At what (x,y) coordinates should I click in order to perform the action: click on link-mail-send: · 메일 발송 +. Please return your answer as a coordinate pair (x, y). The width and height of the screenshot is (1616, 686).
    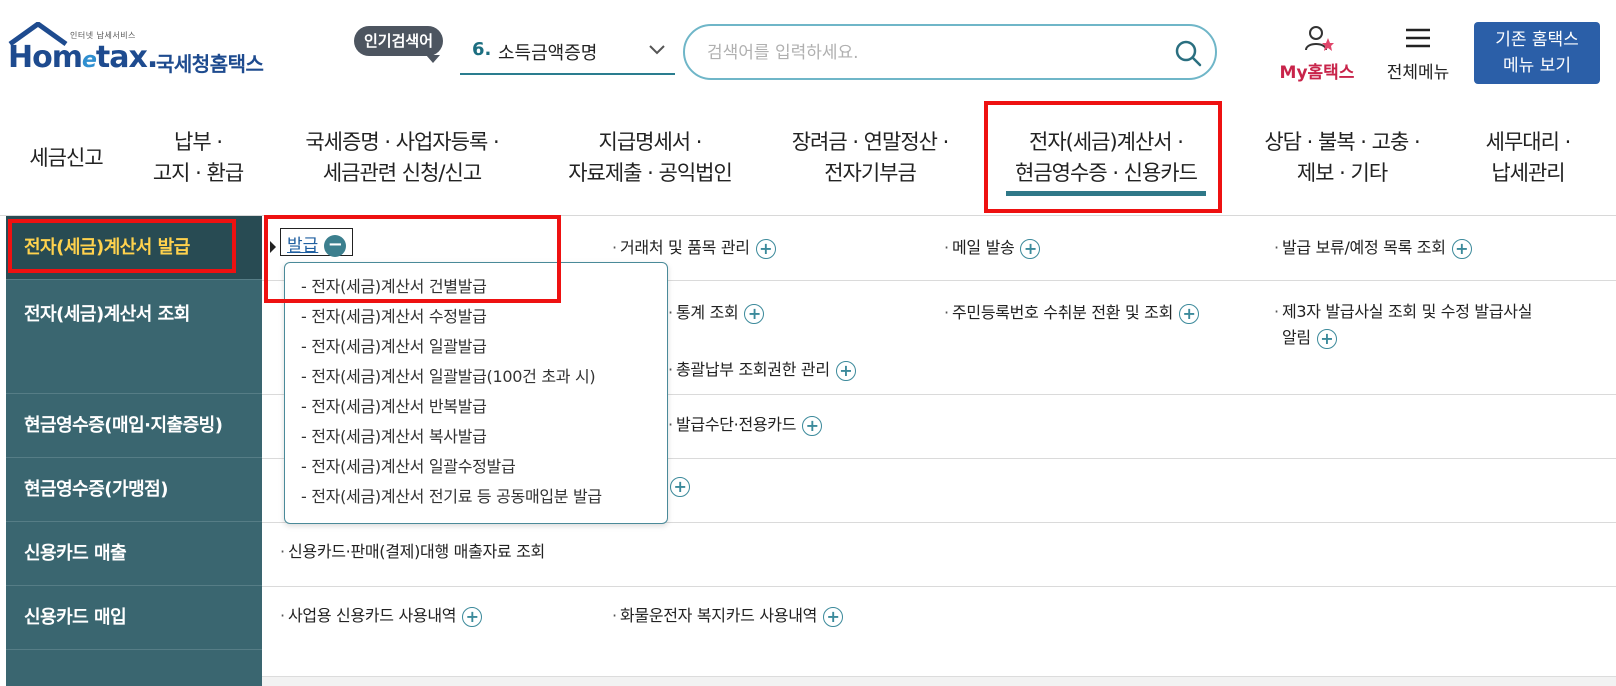
    Looking at the image, I should click on (992, 246).